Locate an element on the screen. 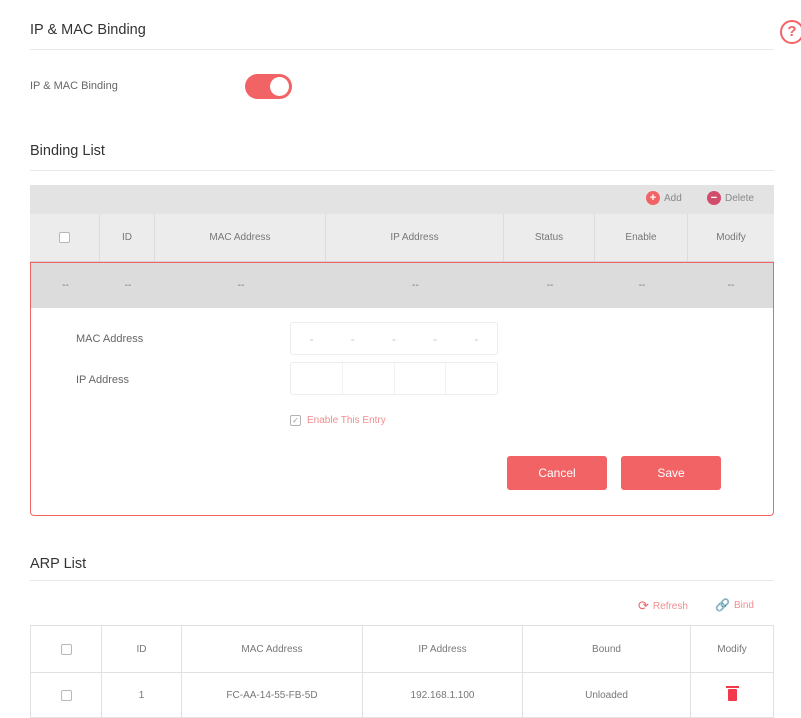  refresh-icon: ⟳ is located at coordinates (643, 605).